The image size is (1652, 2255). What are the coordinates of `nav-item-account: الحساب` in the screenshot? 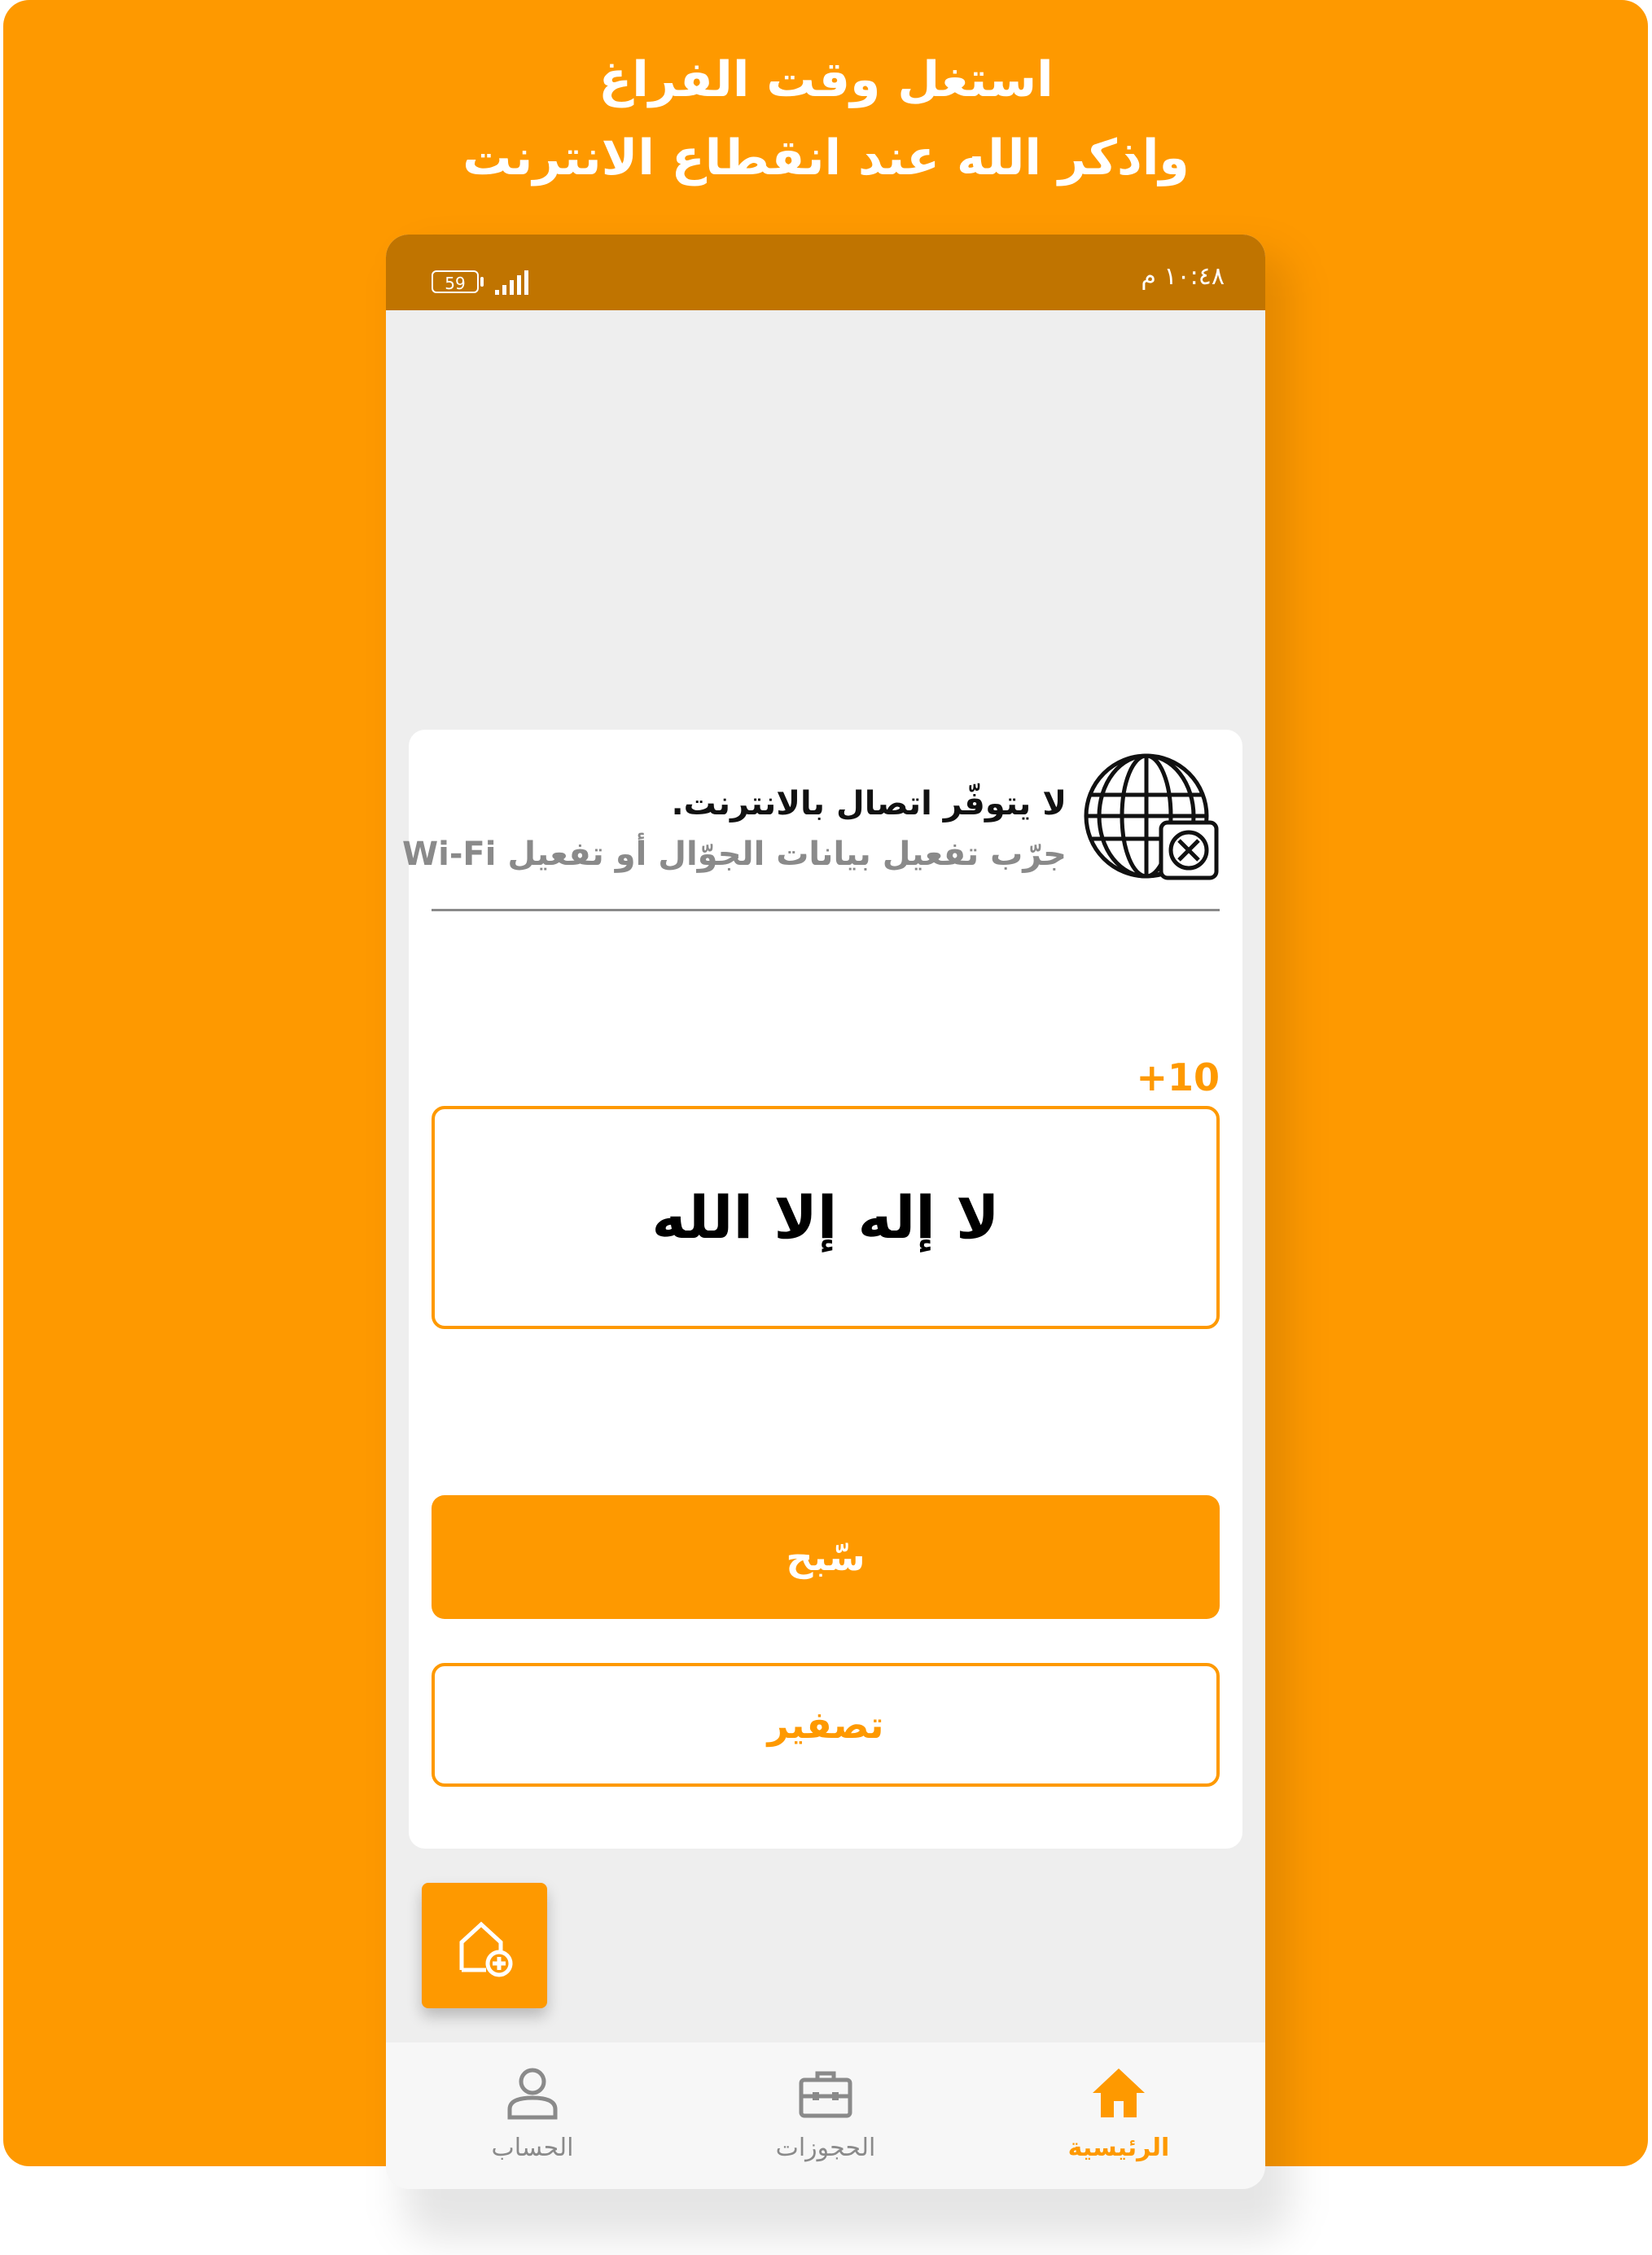 It's located at (532, 2115).